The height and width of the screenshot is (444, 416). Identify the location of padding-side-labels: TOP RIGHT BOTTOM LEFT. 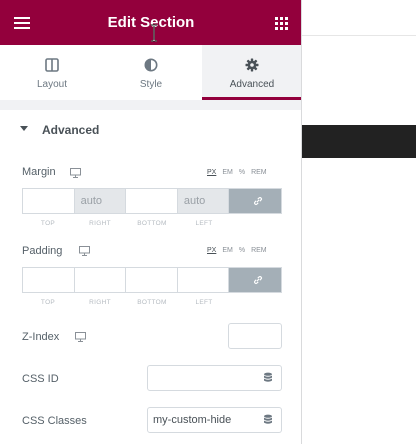
(152, 302).